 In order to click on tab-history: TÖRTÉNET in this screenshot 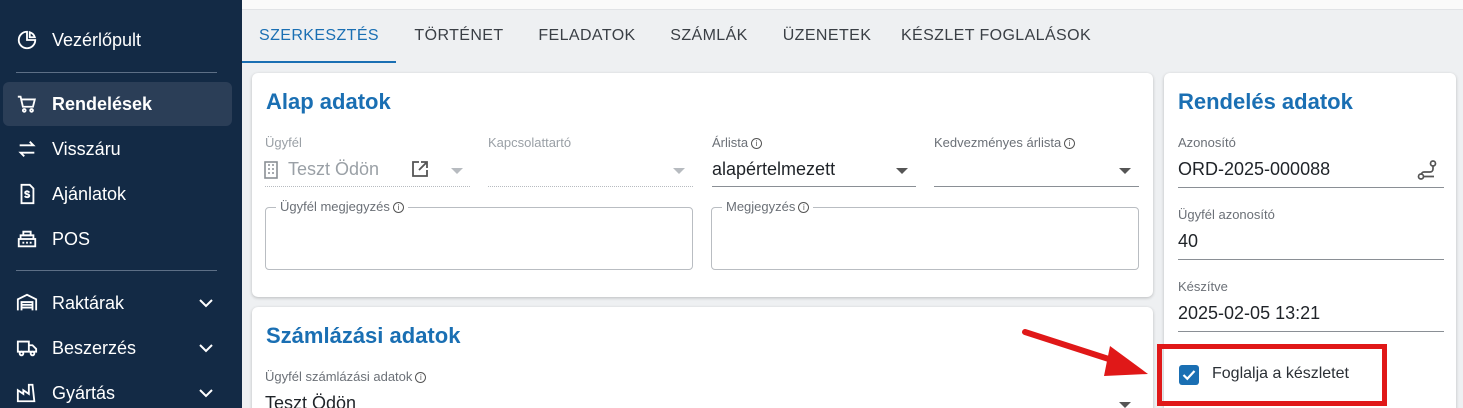, I will do `click(459, 36)`.